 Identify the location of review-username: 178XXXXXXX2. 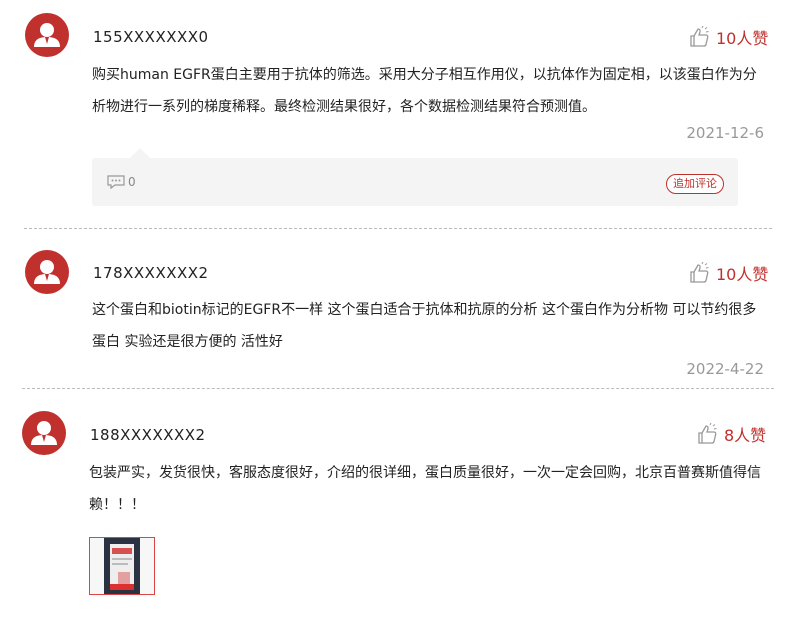
(151, 273).